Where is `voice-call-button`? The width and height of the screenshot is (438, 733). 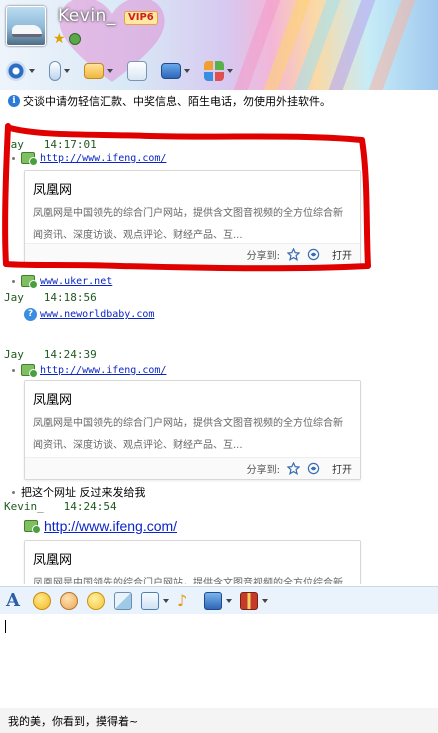
voice-call-button is located at coordinates (59, 71).